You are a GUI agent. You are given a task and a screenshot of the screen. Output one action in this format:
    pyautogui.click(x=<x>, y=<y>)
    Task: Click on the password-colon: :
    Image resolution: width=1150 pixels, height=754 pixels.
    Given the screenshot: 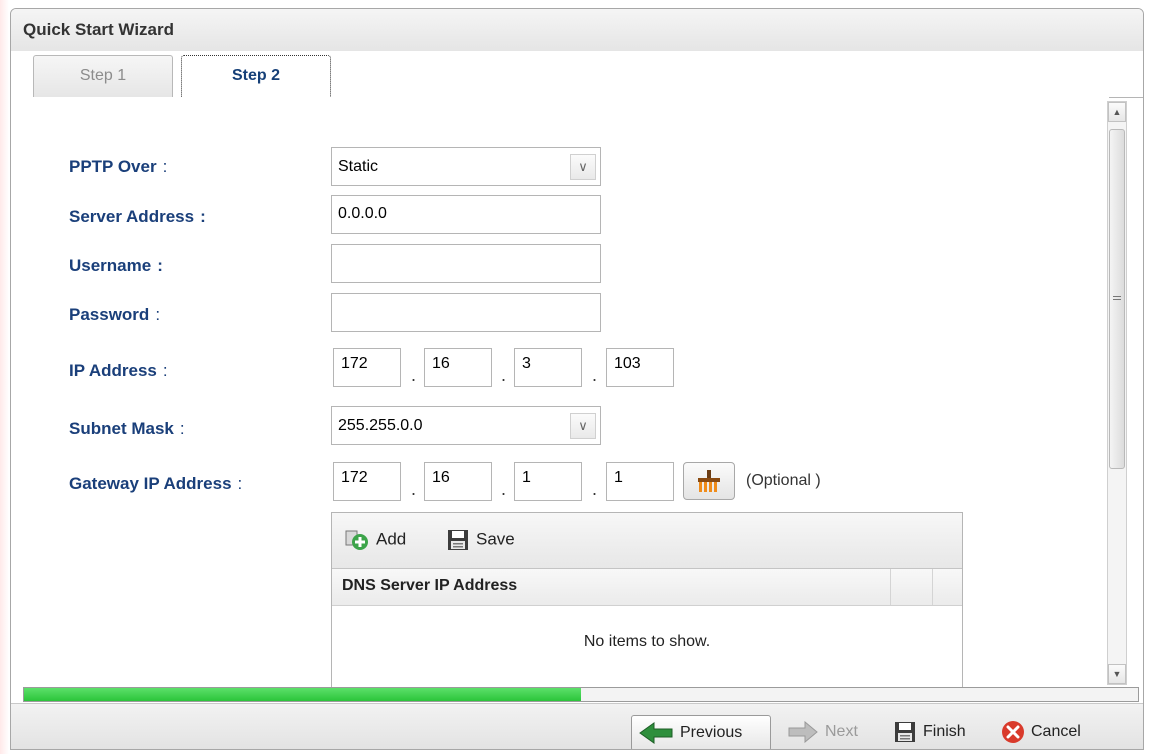 What is the action you would take?
    pyautogui.click(x=158, y=314)
    